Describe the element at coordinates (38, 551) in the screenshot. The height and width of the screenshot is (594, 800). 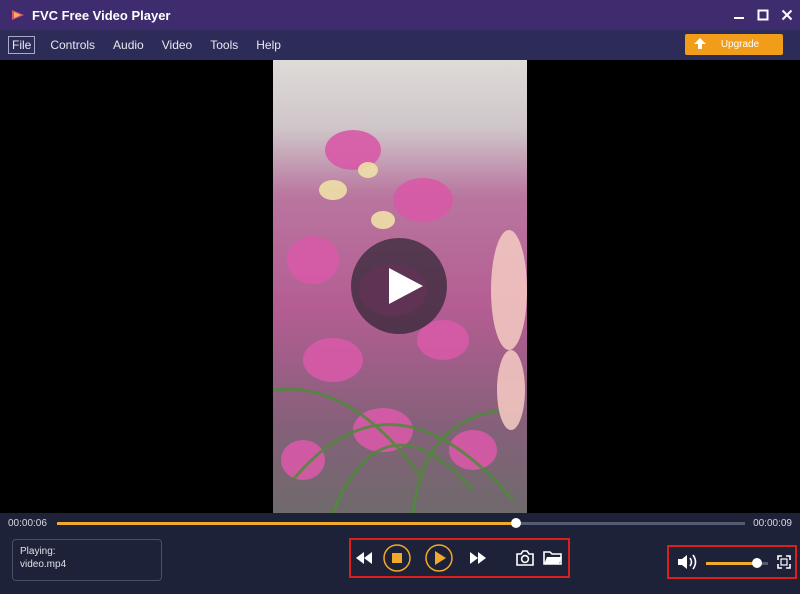
I see `playing-status-label: Playing:` at that location.